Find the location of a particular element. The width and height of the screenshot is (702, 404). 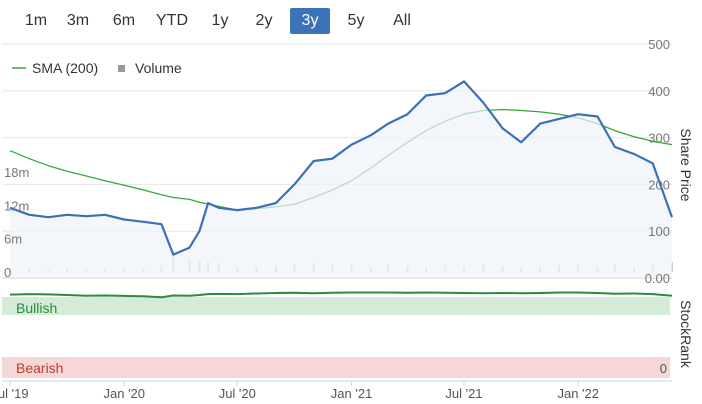

stockrank-zero-label: 0 is located at coordinates (663, 368).